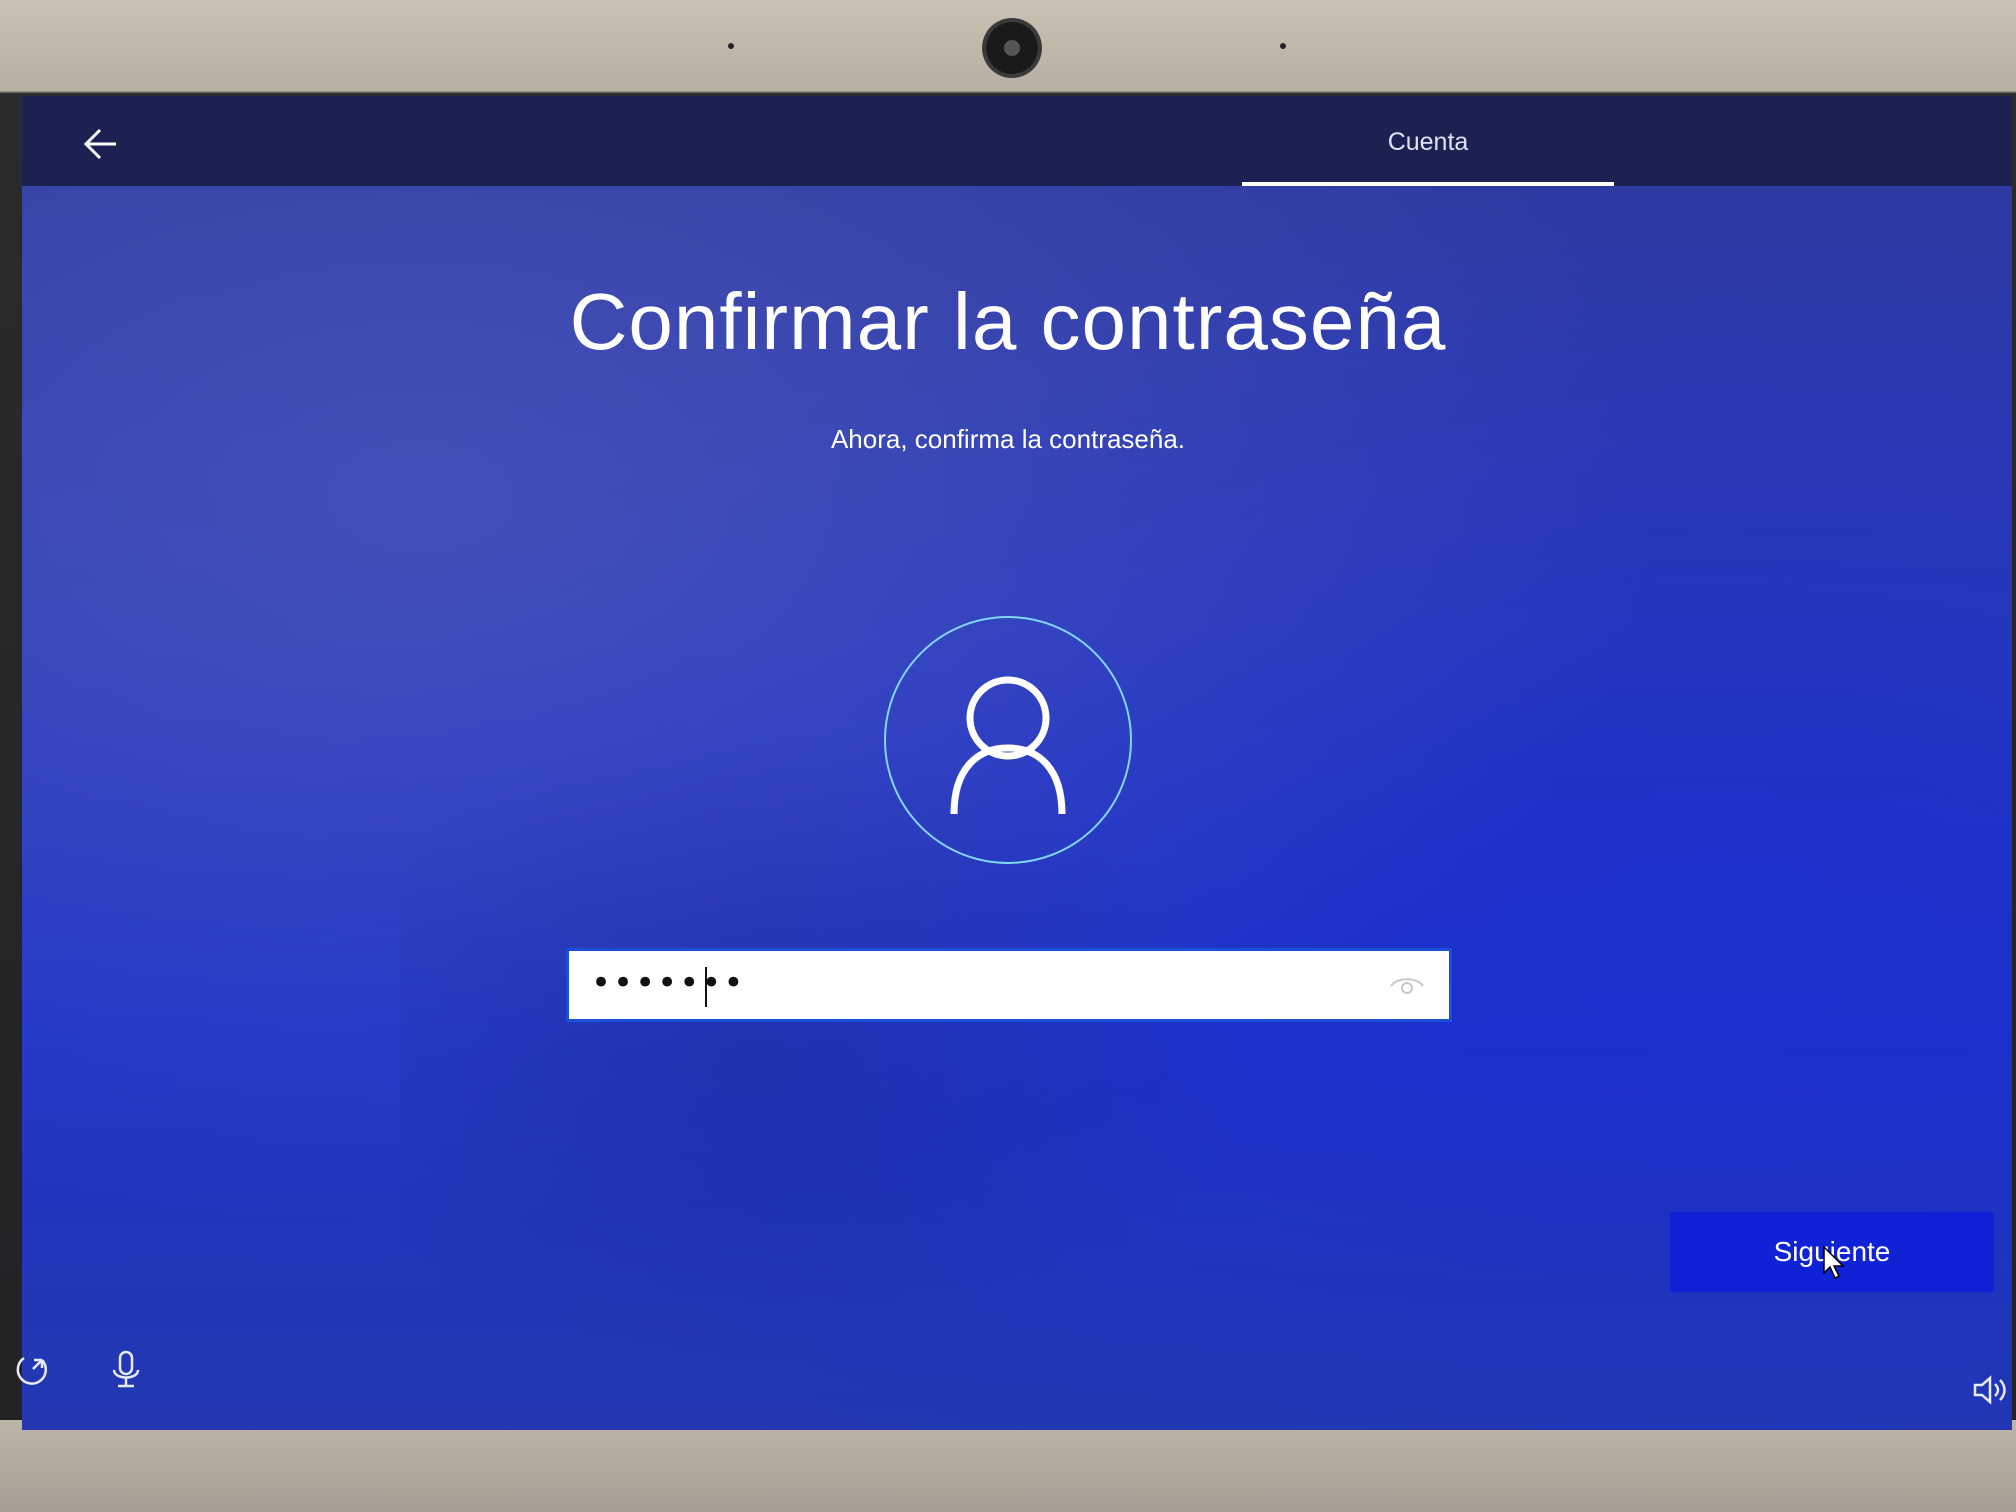 The width and height of the screenshot is (2016, 1512). Describe the element at coordinates (1008, 321) in the screenshot. I see `page-title: Confirmar la contraseña` at that location.